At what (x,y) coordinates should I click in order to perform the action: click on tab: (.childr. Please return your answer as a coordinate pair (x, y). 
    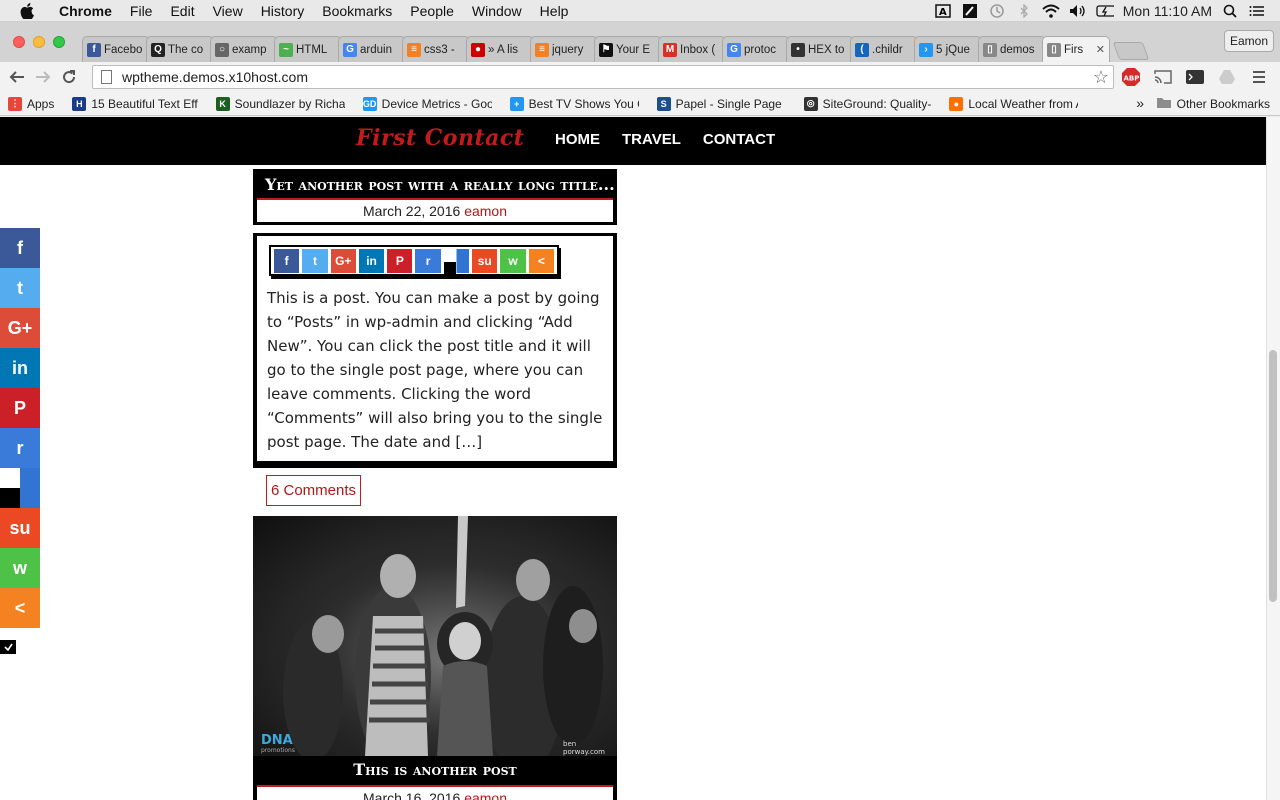
    Looking at the image, I should click on (884, 49).